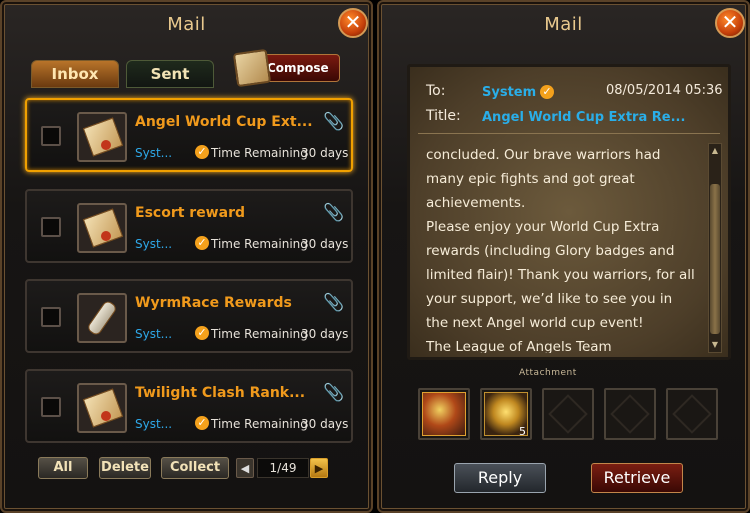 This screenshot has width=750, height=513. Describe the element at coordinates (535, 323) in the screenshot. I see `body-line: the next Angel world cup event!` at that location.